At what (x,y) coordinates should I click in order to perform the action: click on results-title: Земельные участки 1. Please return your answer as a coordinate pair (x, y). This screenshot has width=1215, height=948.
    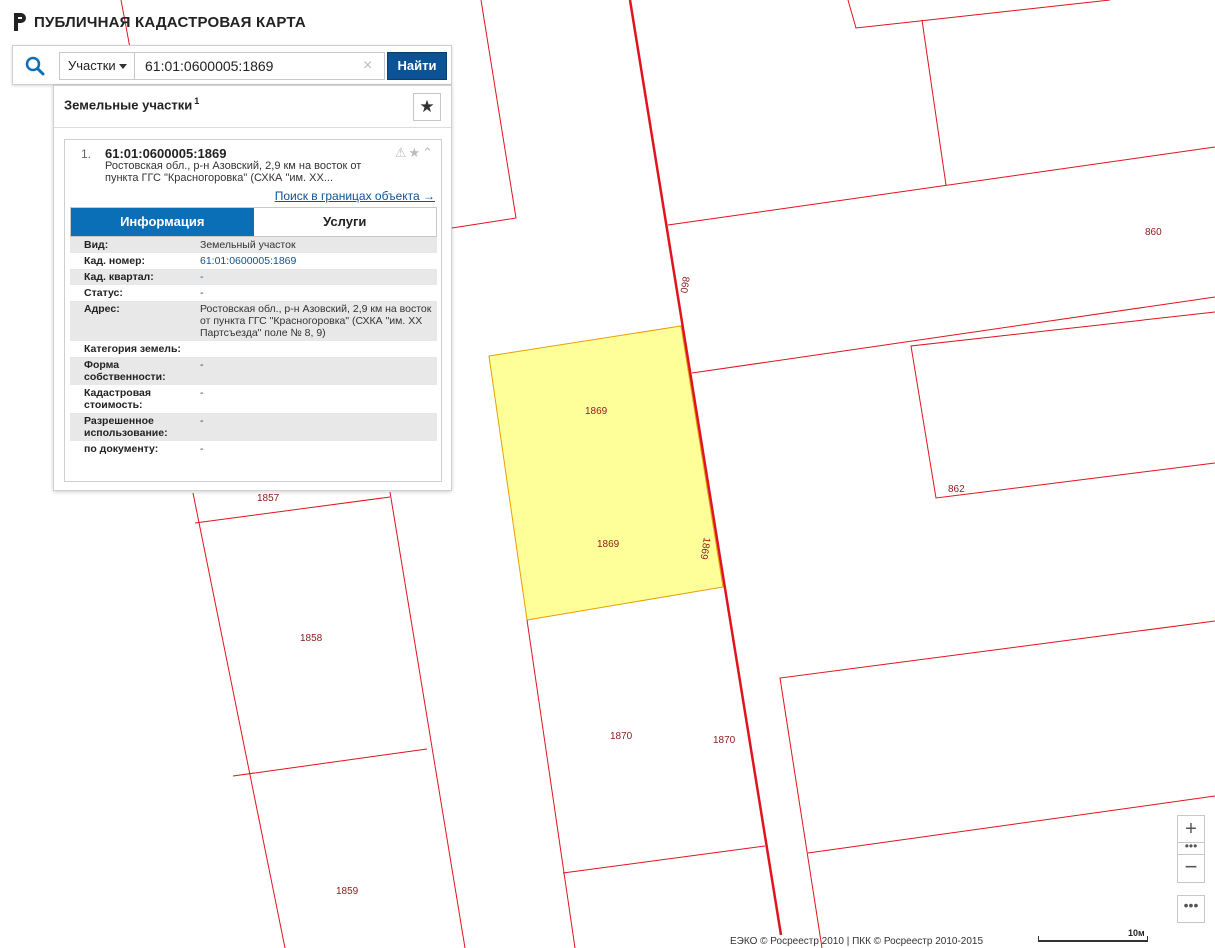
    Looking at the image, I should click on (131, 104).